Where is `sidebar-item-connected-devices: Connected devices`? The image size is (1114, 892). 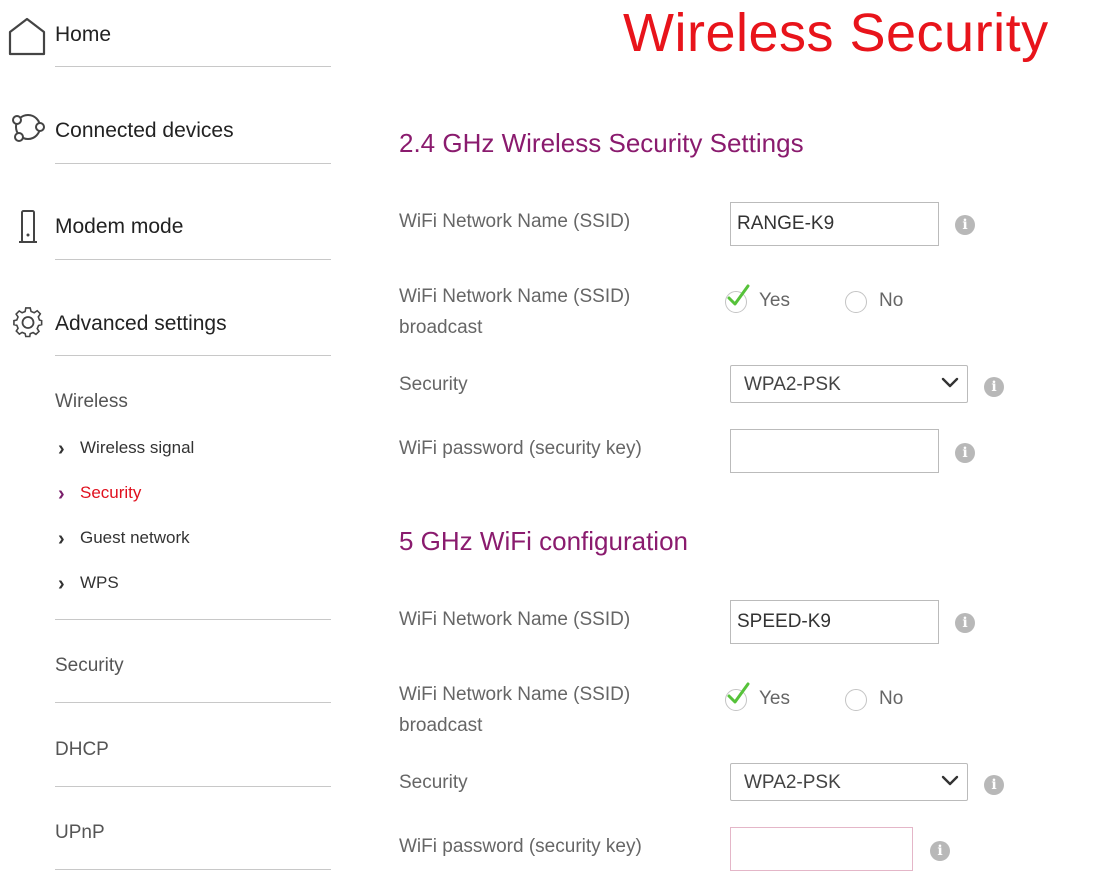 sidebar-item-connected-devices: Connected devices is located at coordinates (170, 132).